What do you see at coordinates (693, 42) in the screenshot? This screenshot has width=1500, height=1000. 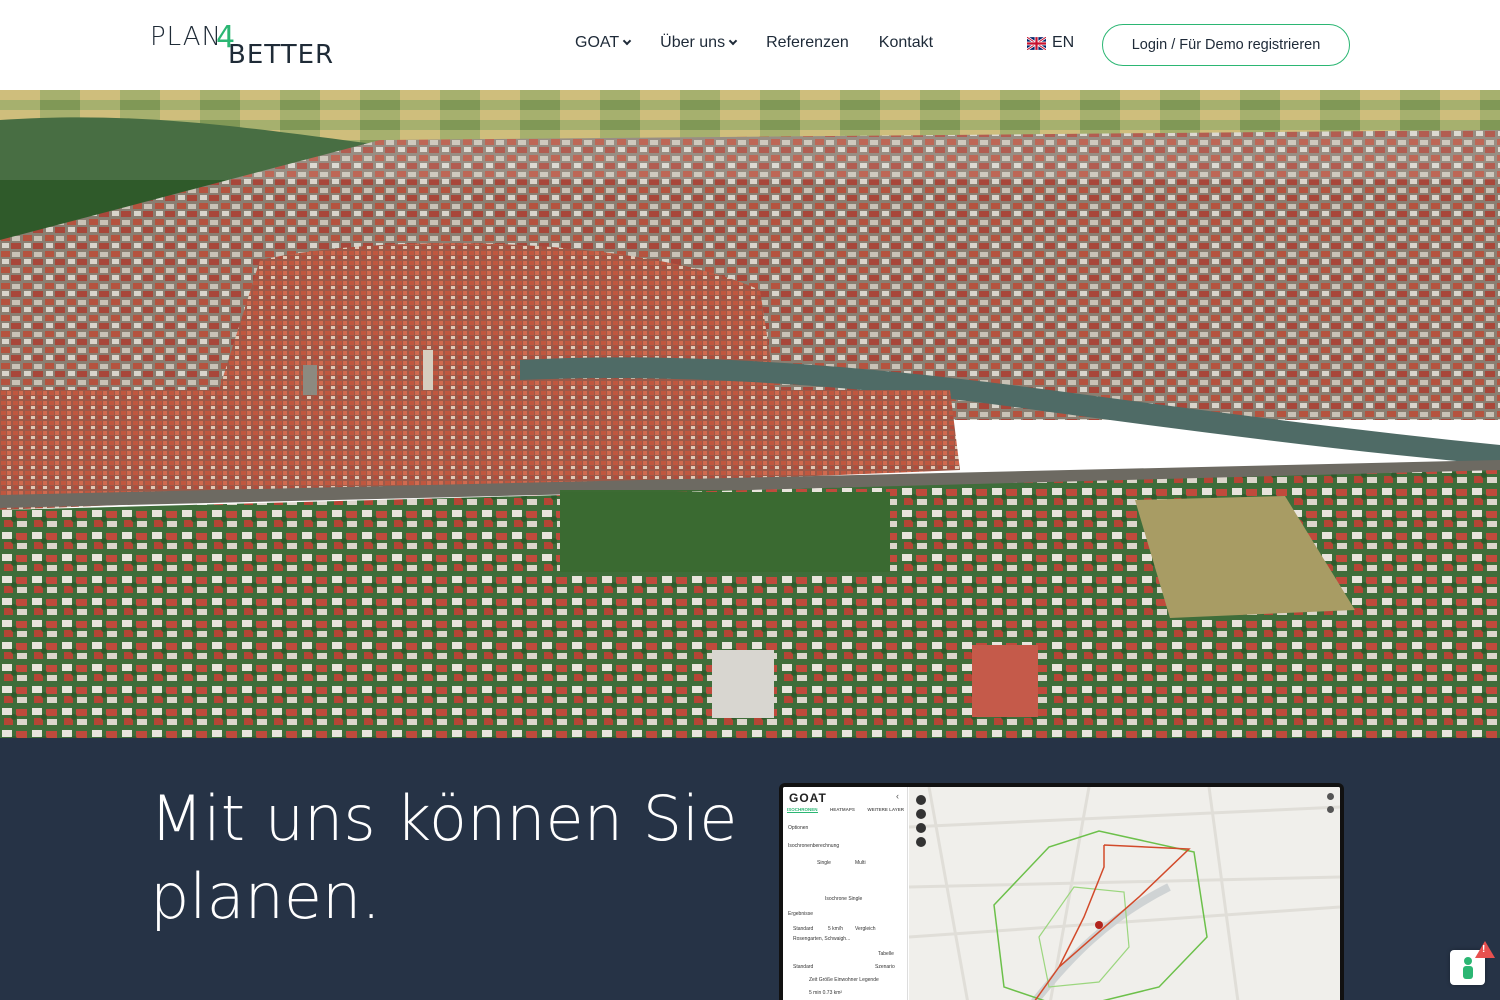 I see `nav-label: Über uns` at bounding box center [693, 42].